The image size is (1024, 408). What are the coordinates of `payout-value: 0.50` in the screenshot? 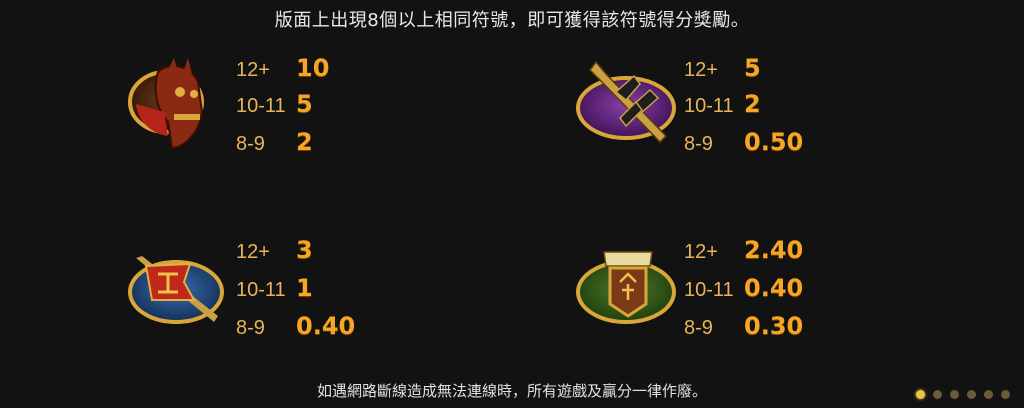 It's located at (774, 142).